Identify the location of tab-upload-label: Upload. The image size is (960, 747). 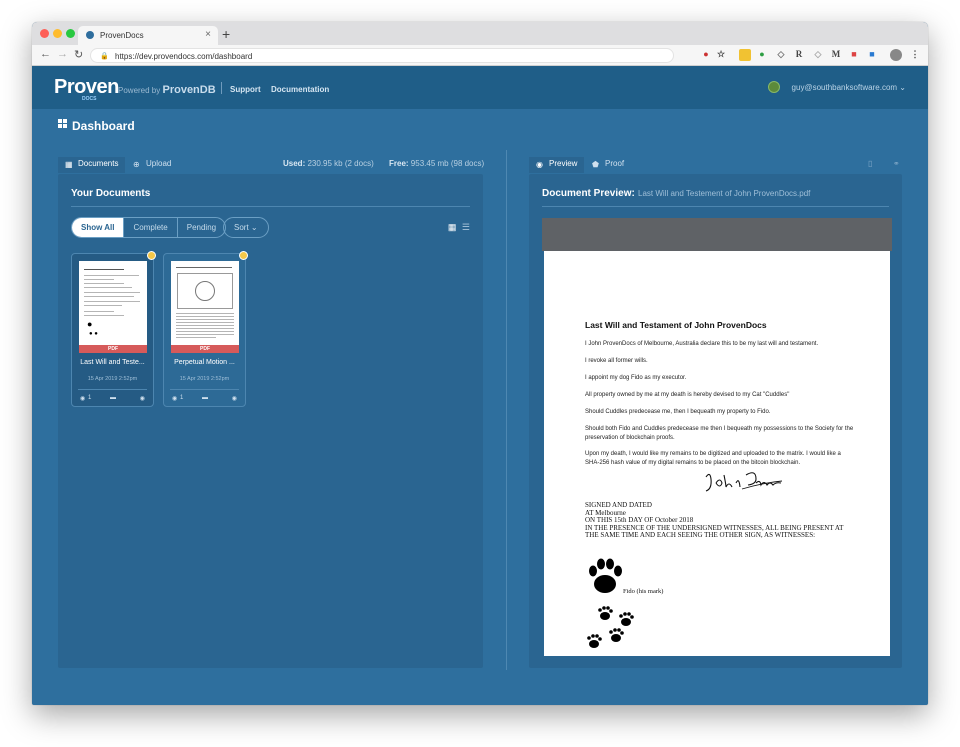
(159, 163).